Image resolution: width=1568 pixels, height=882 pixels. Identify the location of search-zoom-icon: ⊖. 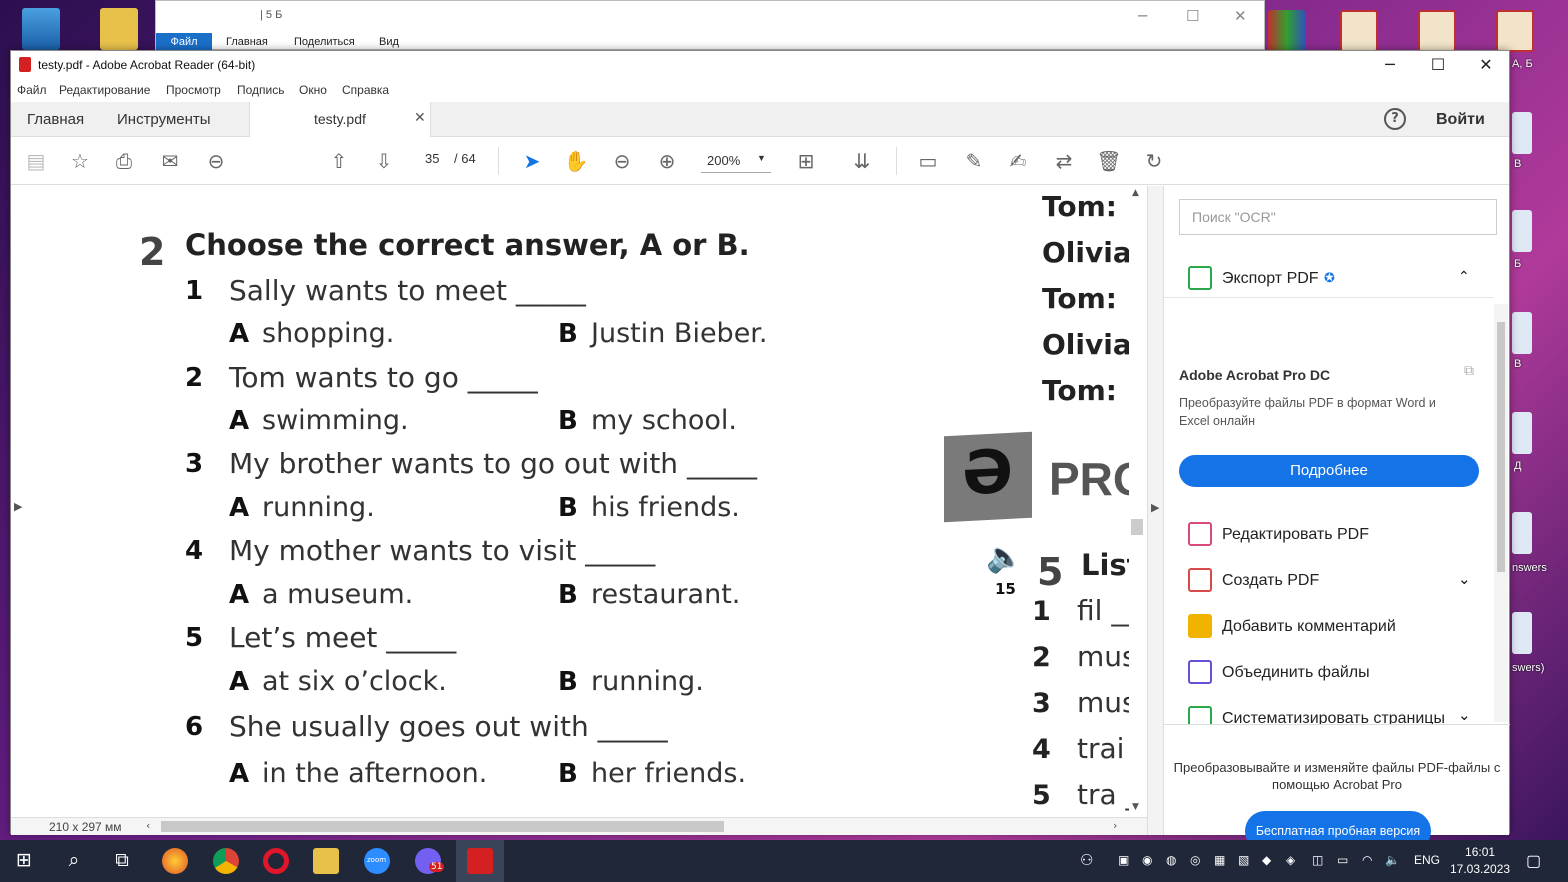
(216, 161).